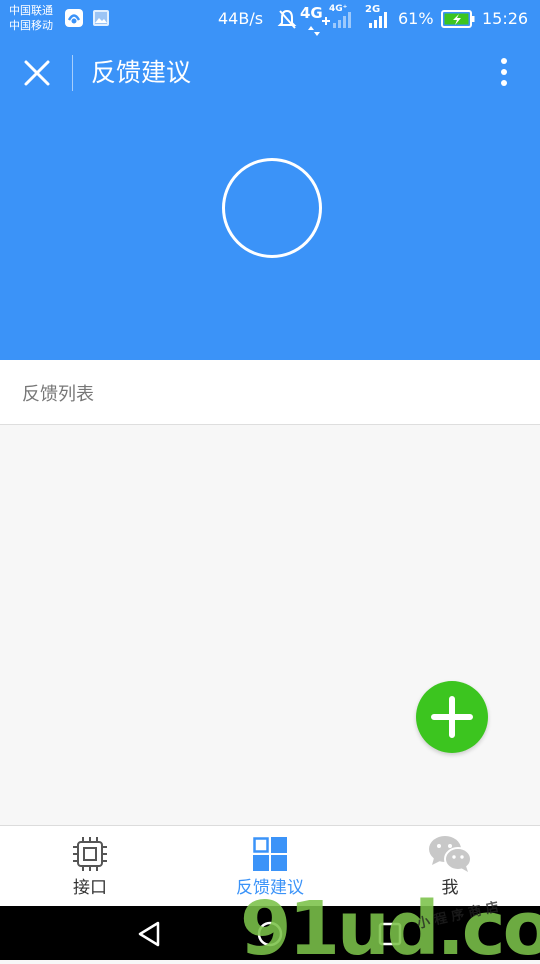 The height and width of the screenshot is (964, 540). I want to click on data-arrows-icon, so click(314, 28).